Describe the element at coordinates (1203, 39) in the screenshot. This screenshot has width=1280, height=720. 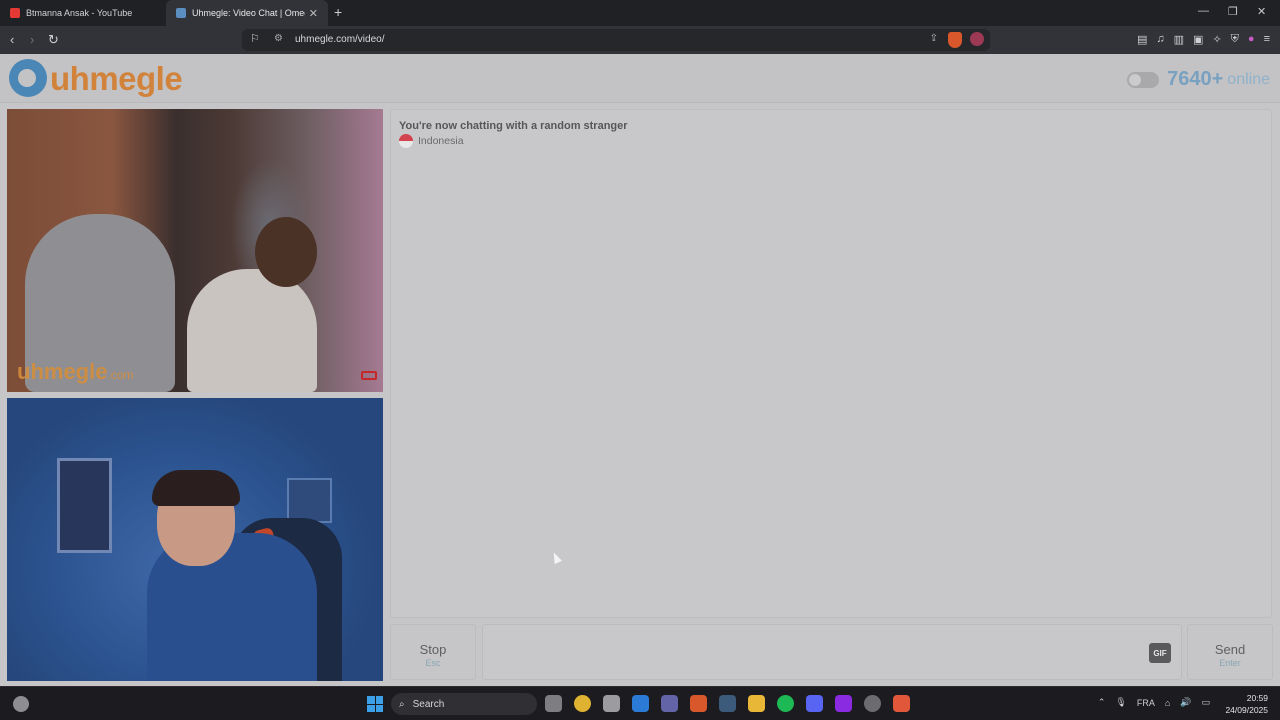
I see `extension-icons: ▤ ♫ ▥ ▣ ✧ ⛨ ● ≡` at that location.